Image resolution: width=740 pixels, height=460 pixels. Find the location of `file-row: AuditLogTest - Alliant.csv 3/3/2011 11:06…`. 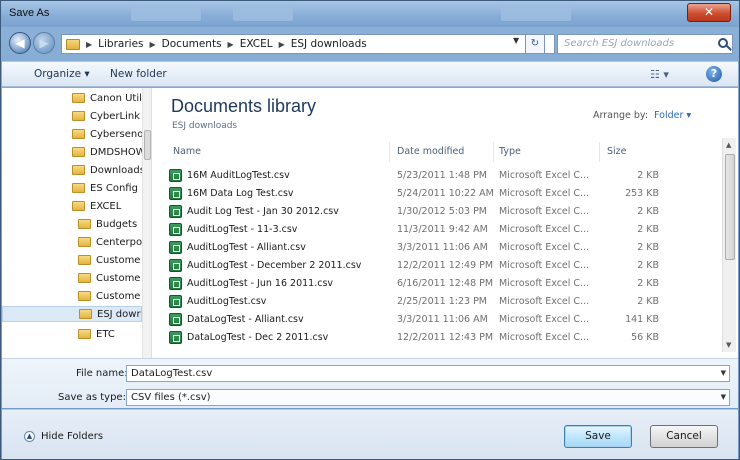

file-row: AuditLogTest - Alliant.csv 3/3/2011 11:06… is located at coordinates (442, 248).